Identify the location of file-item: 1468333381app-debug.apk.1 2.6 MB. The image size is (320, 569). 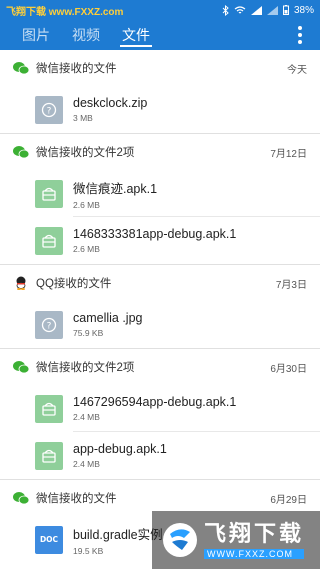
(160, 240).